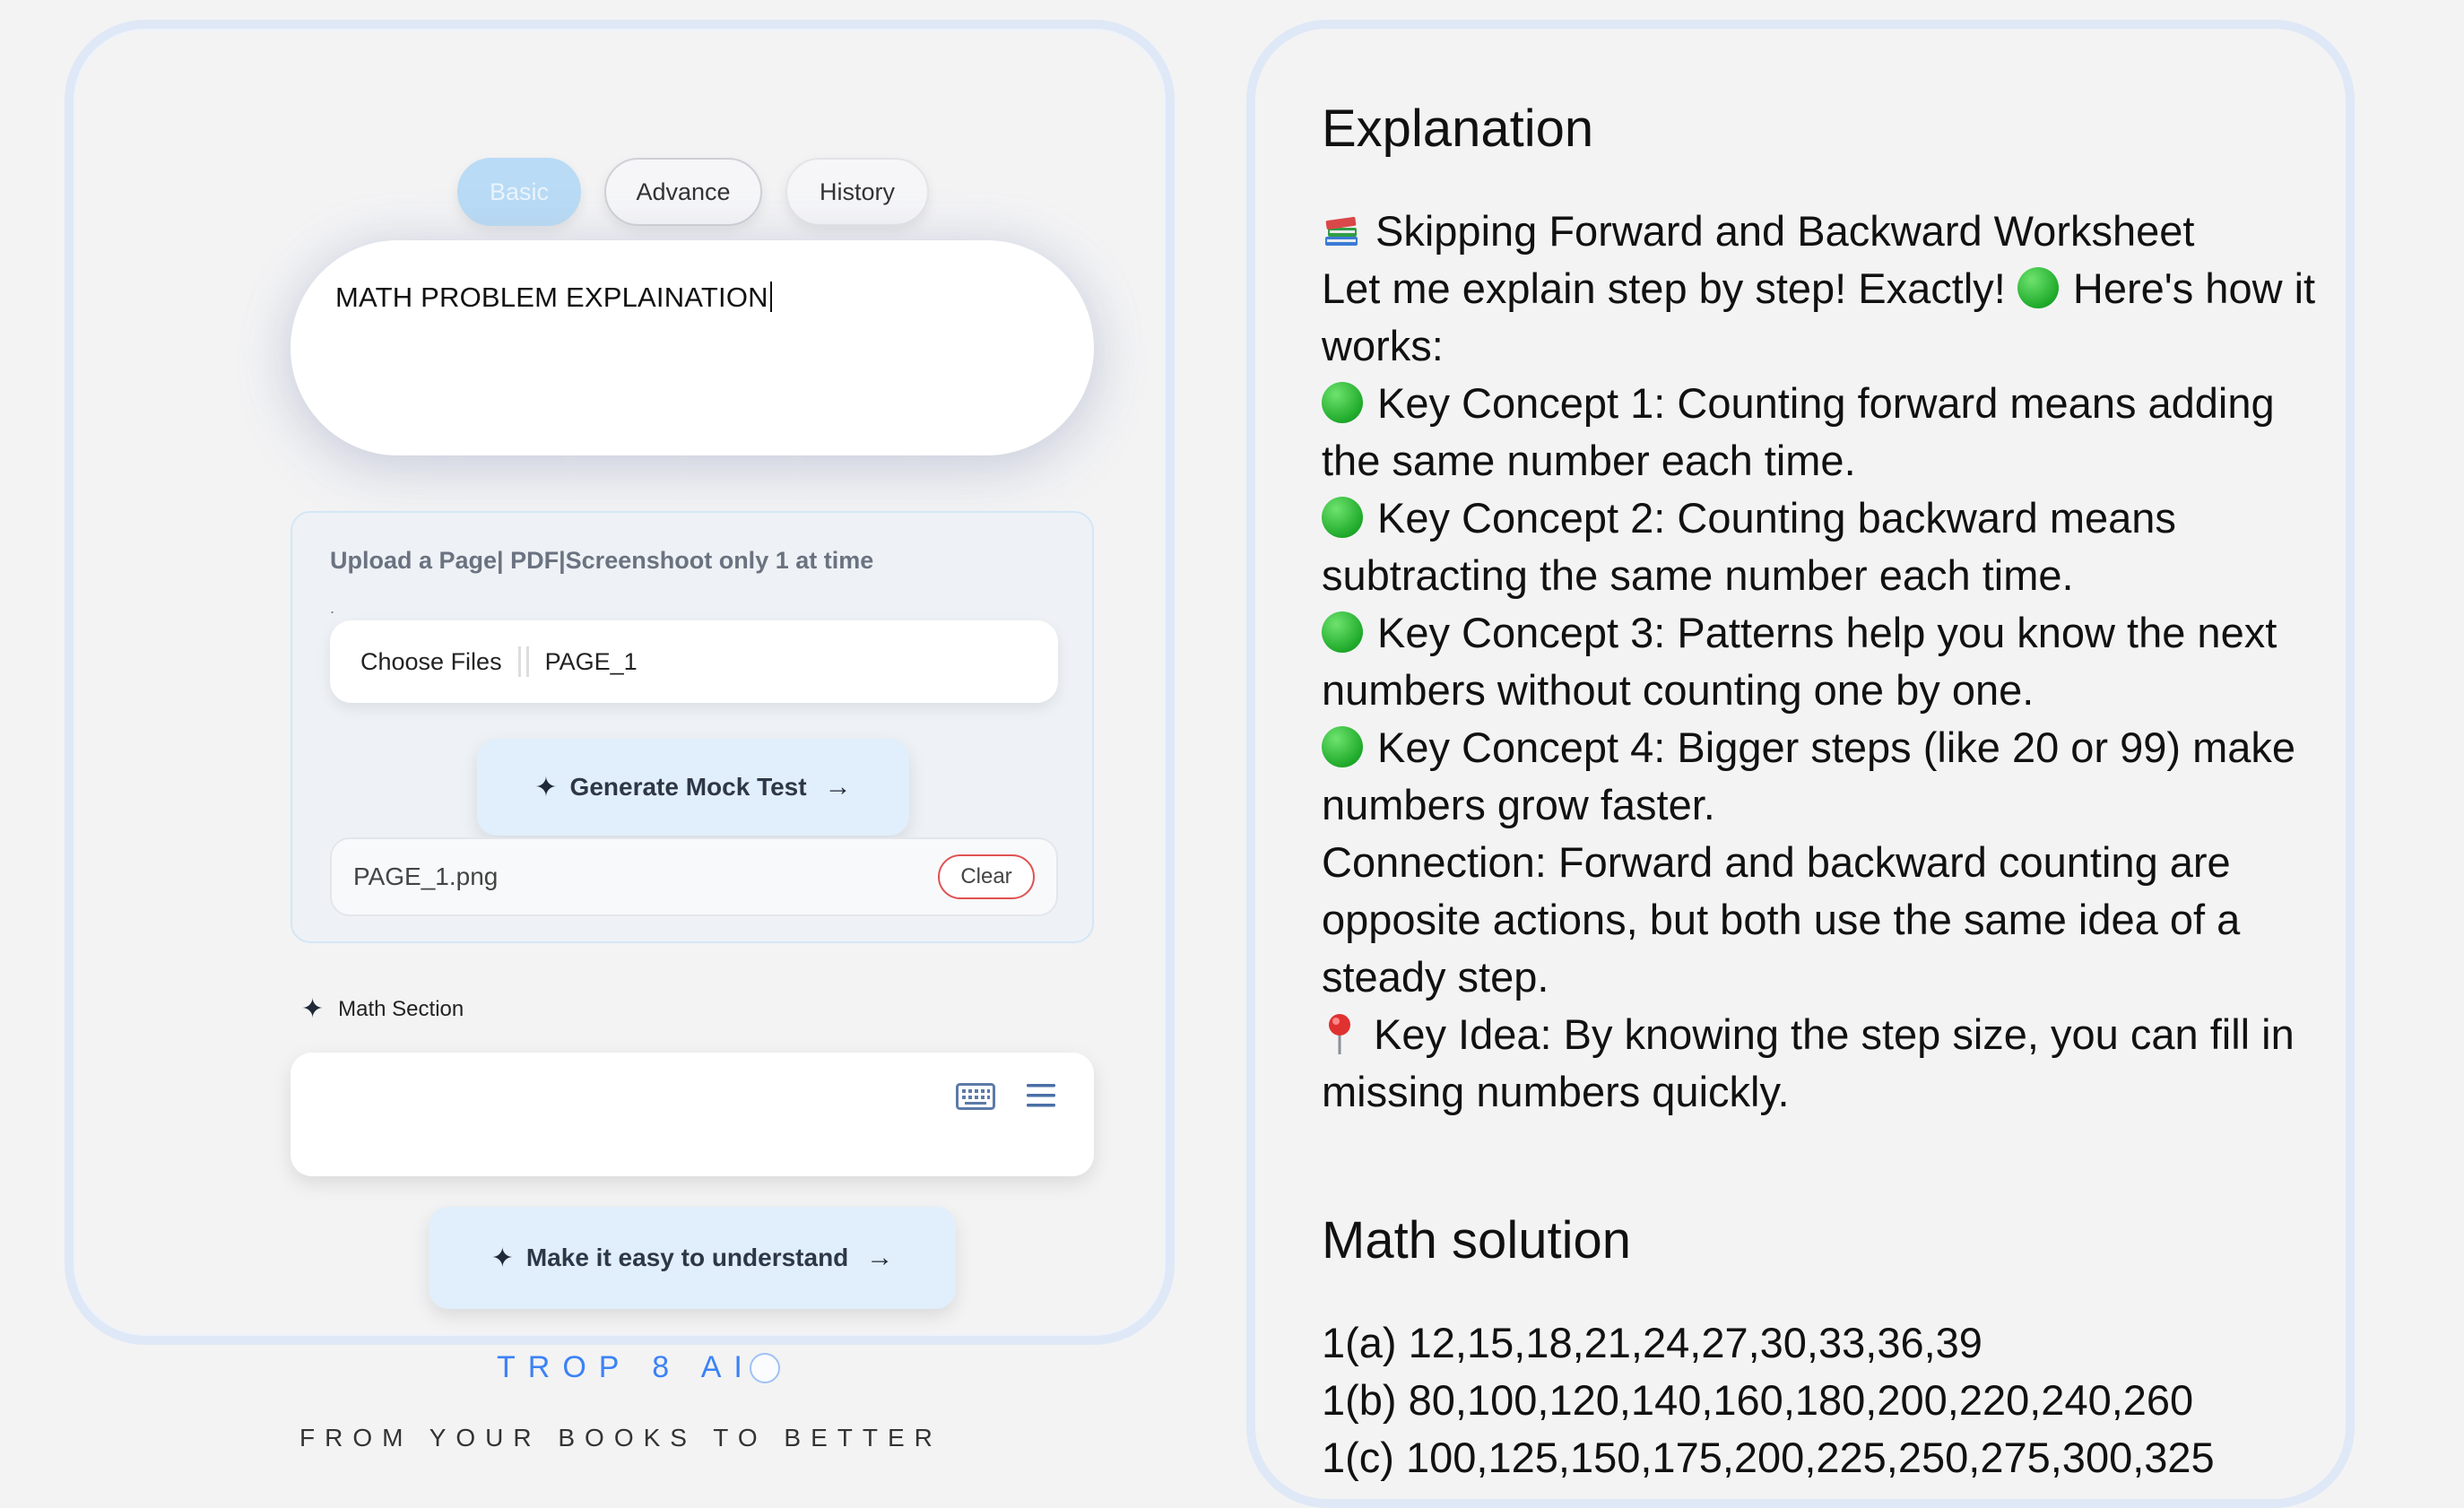 The height and width of the screenshot is (1508, 2464). What do you see at coordinates (692, 1114) in the screenshot?
I see `math-input` at bounding box center [692, 1114].